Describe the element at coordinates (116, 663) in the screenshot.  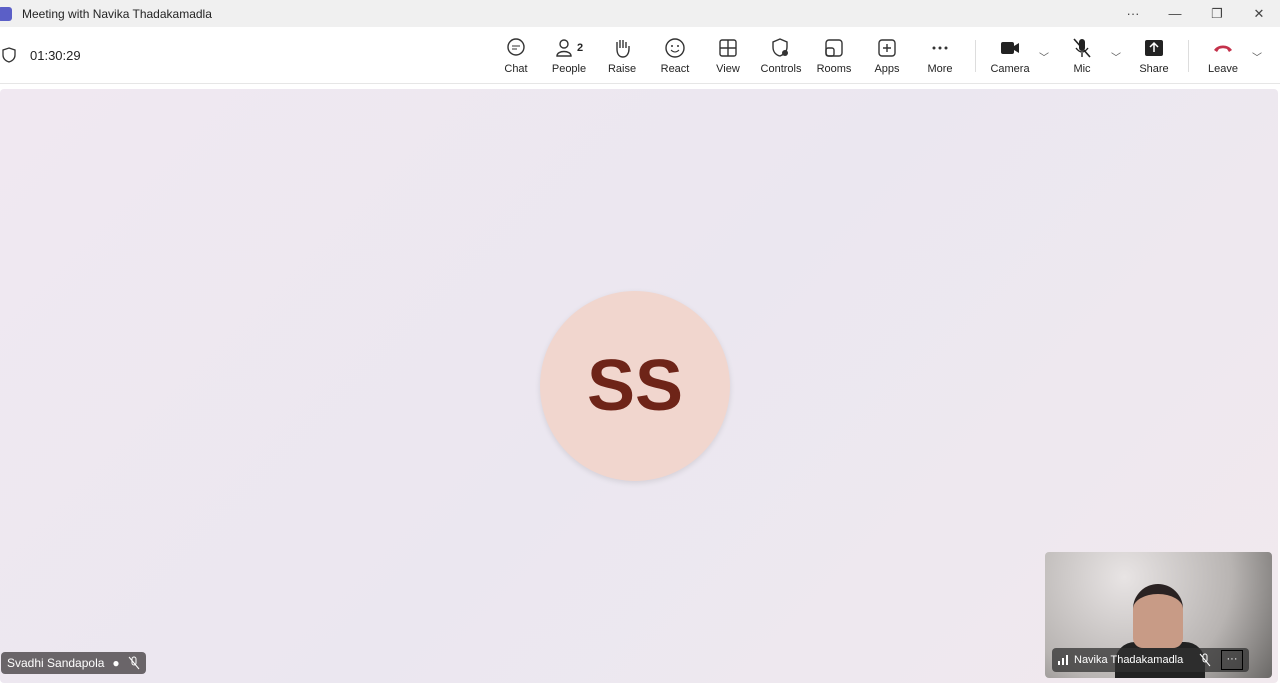
I see `organizer-icon: ●` at that location.